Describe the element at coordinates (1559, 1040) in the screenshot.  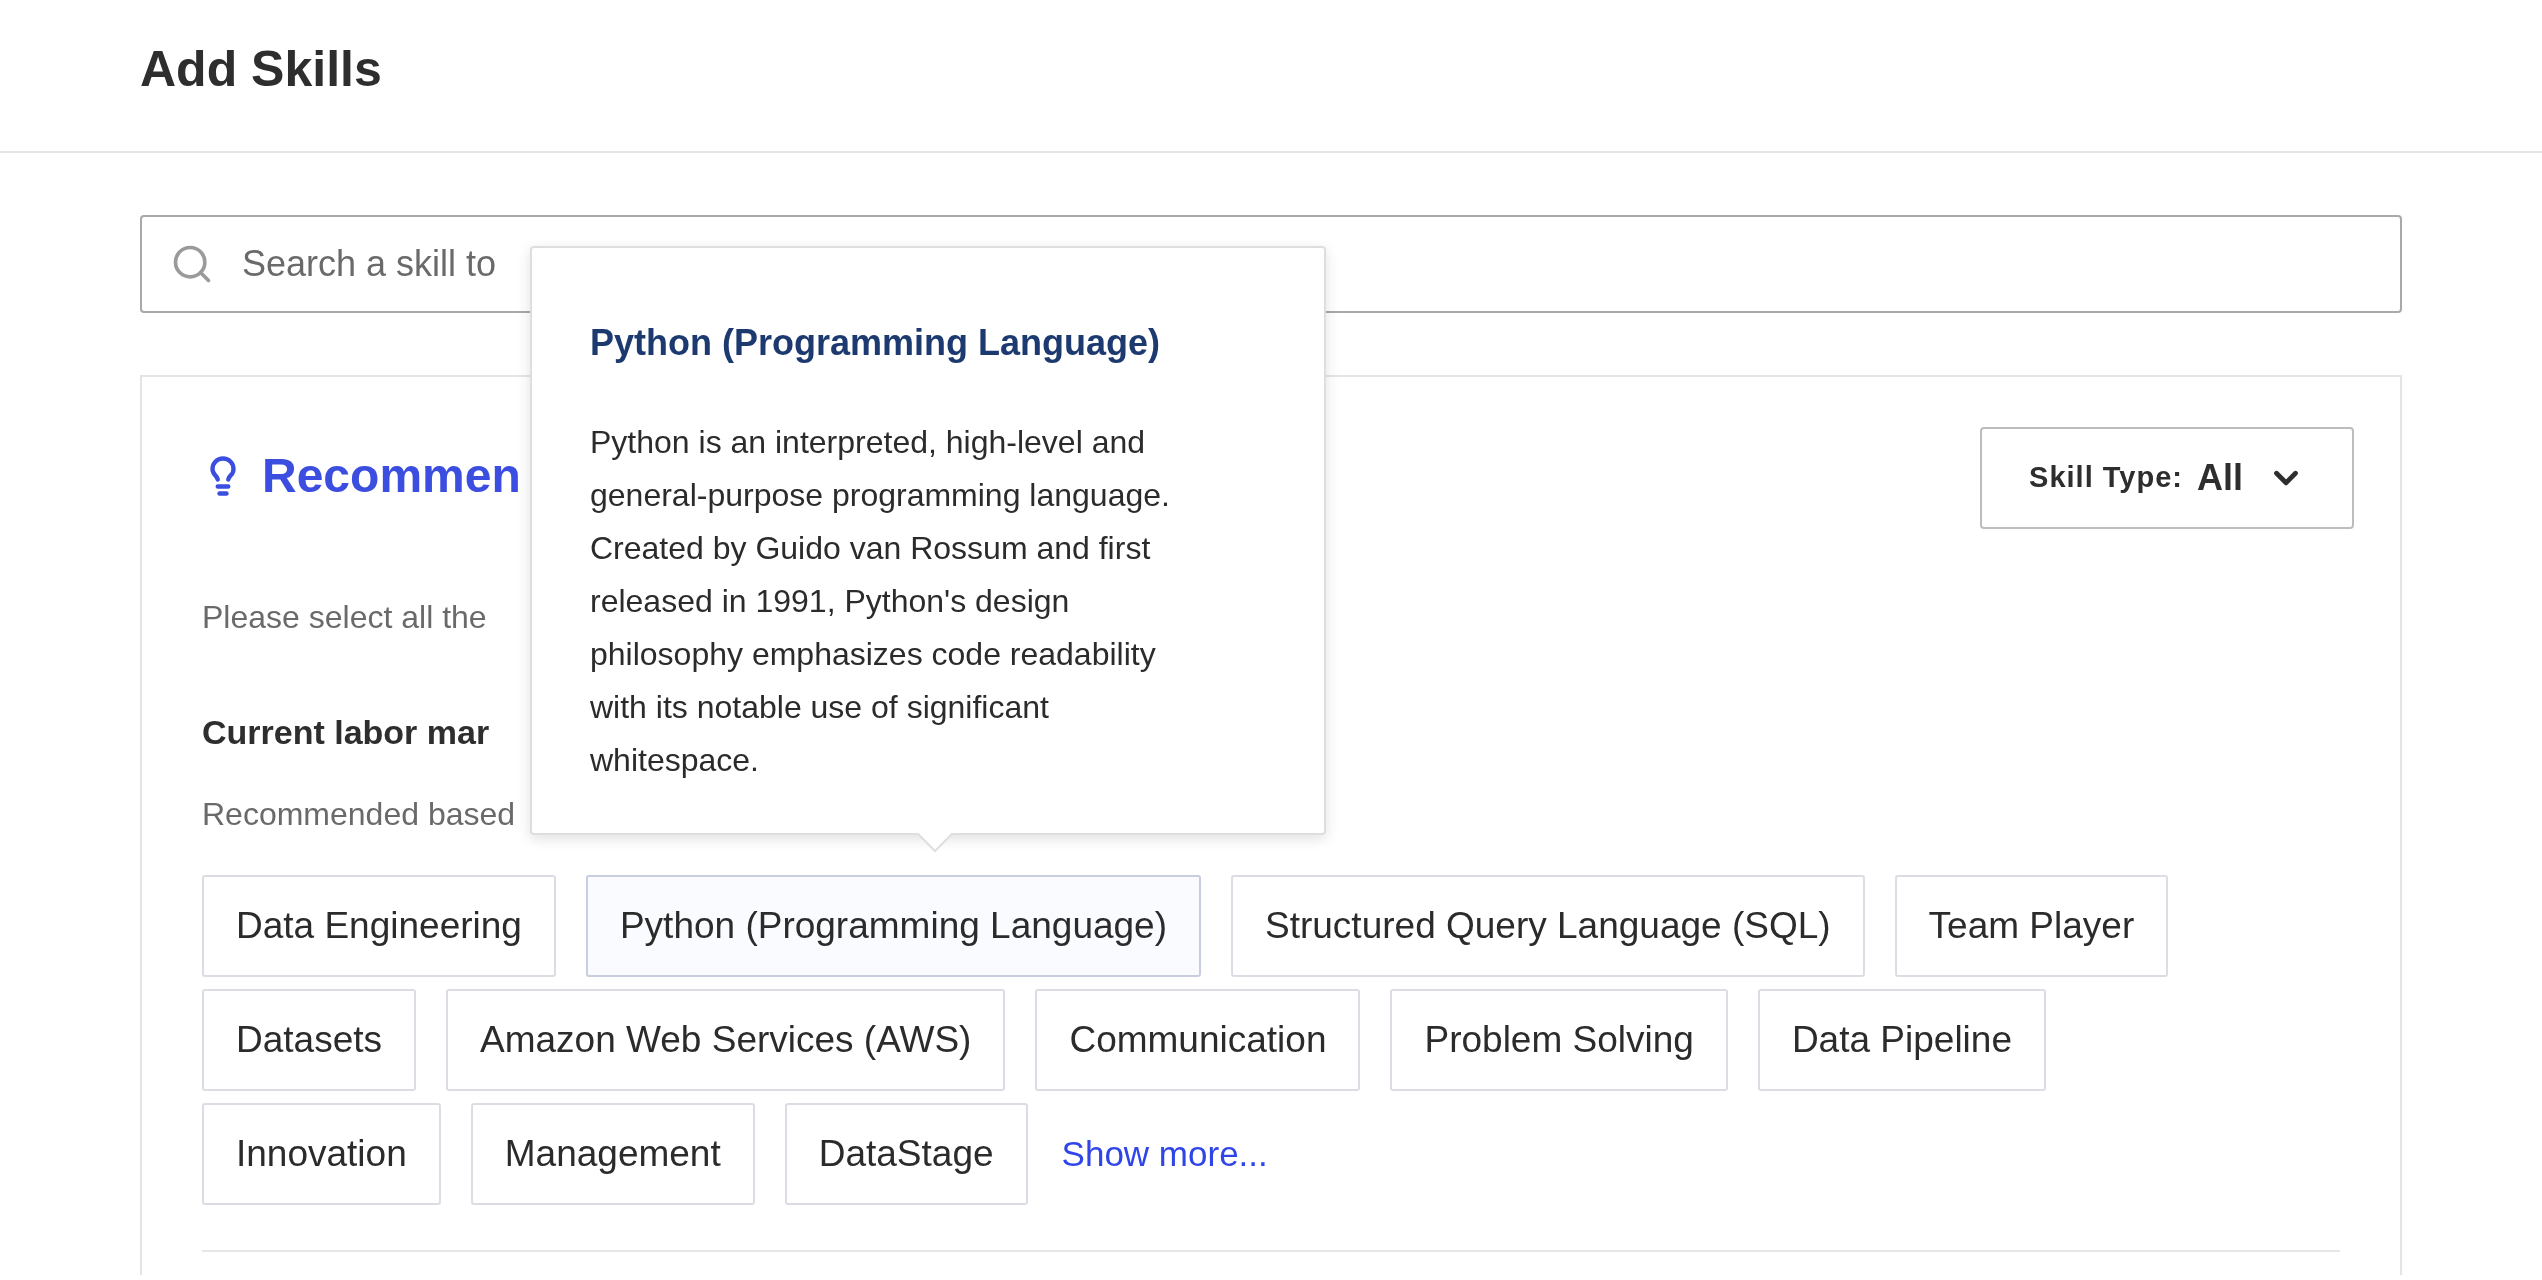
I see `skill-chip: Problem Solving` at that location.